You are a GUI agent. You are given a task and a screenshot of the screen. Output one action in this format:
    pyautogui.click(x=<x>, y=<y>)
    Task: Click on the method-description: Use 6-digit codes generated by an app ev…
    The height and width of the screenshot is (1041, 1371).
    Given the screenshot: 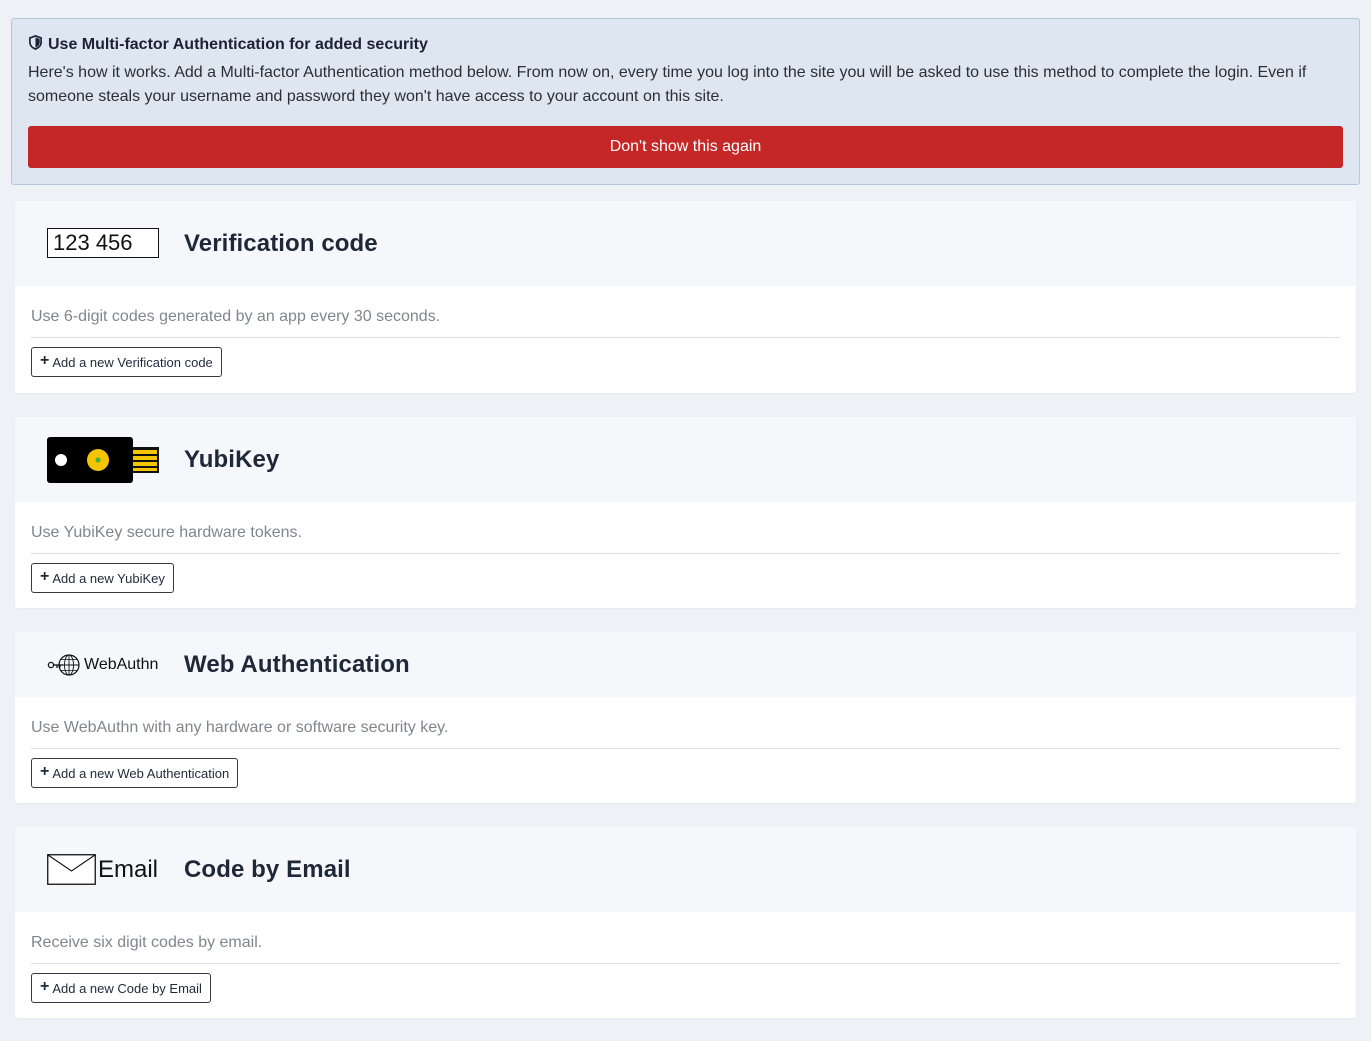 What is the action you would take?
    pyautogui.click(x=685, y=312)
    